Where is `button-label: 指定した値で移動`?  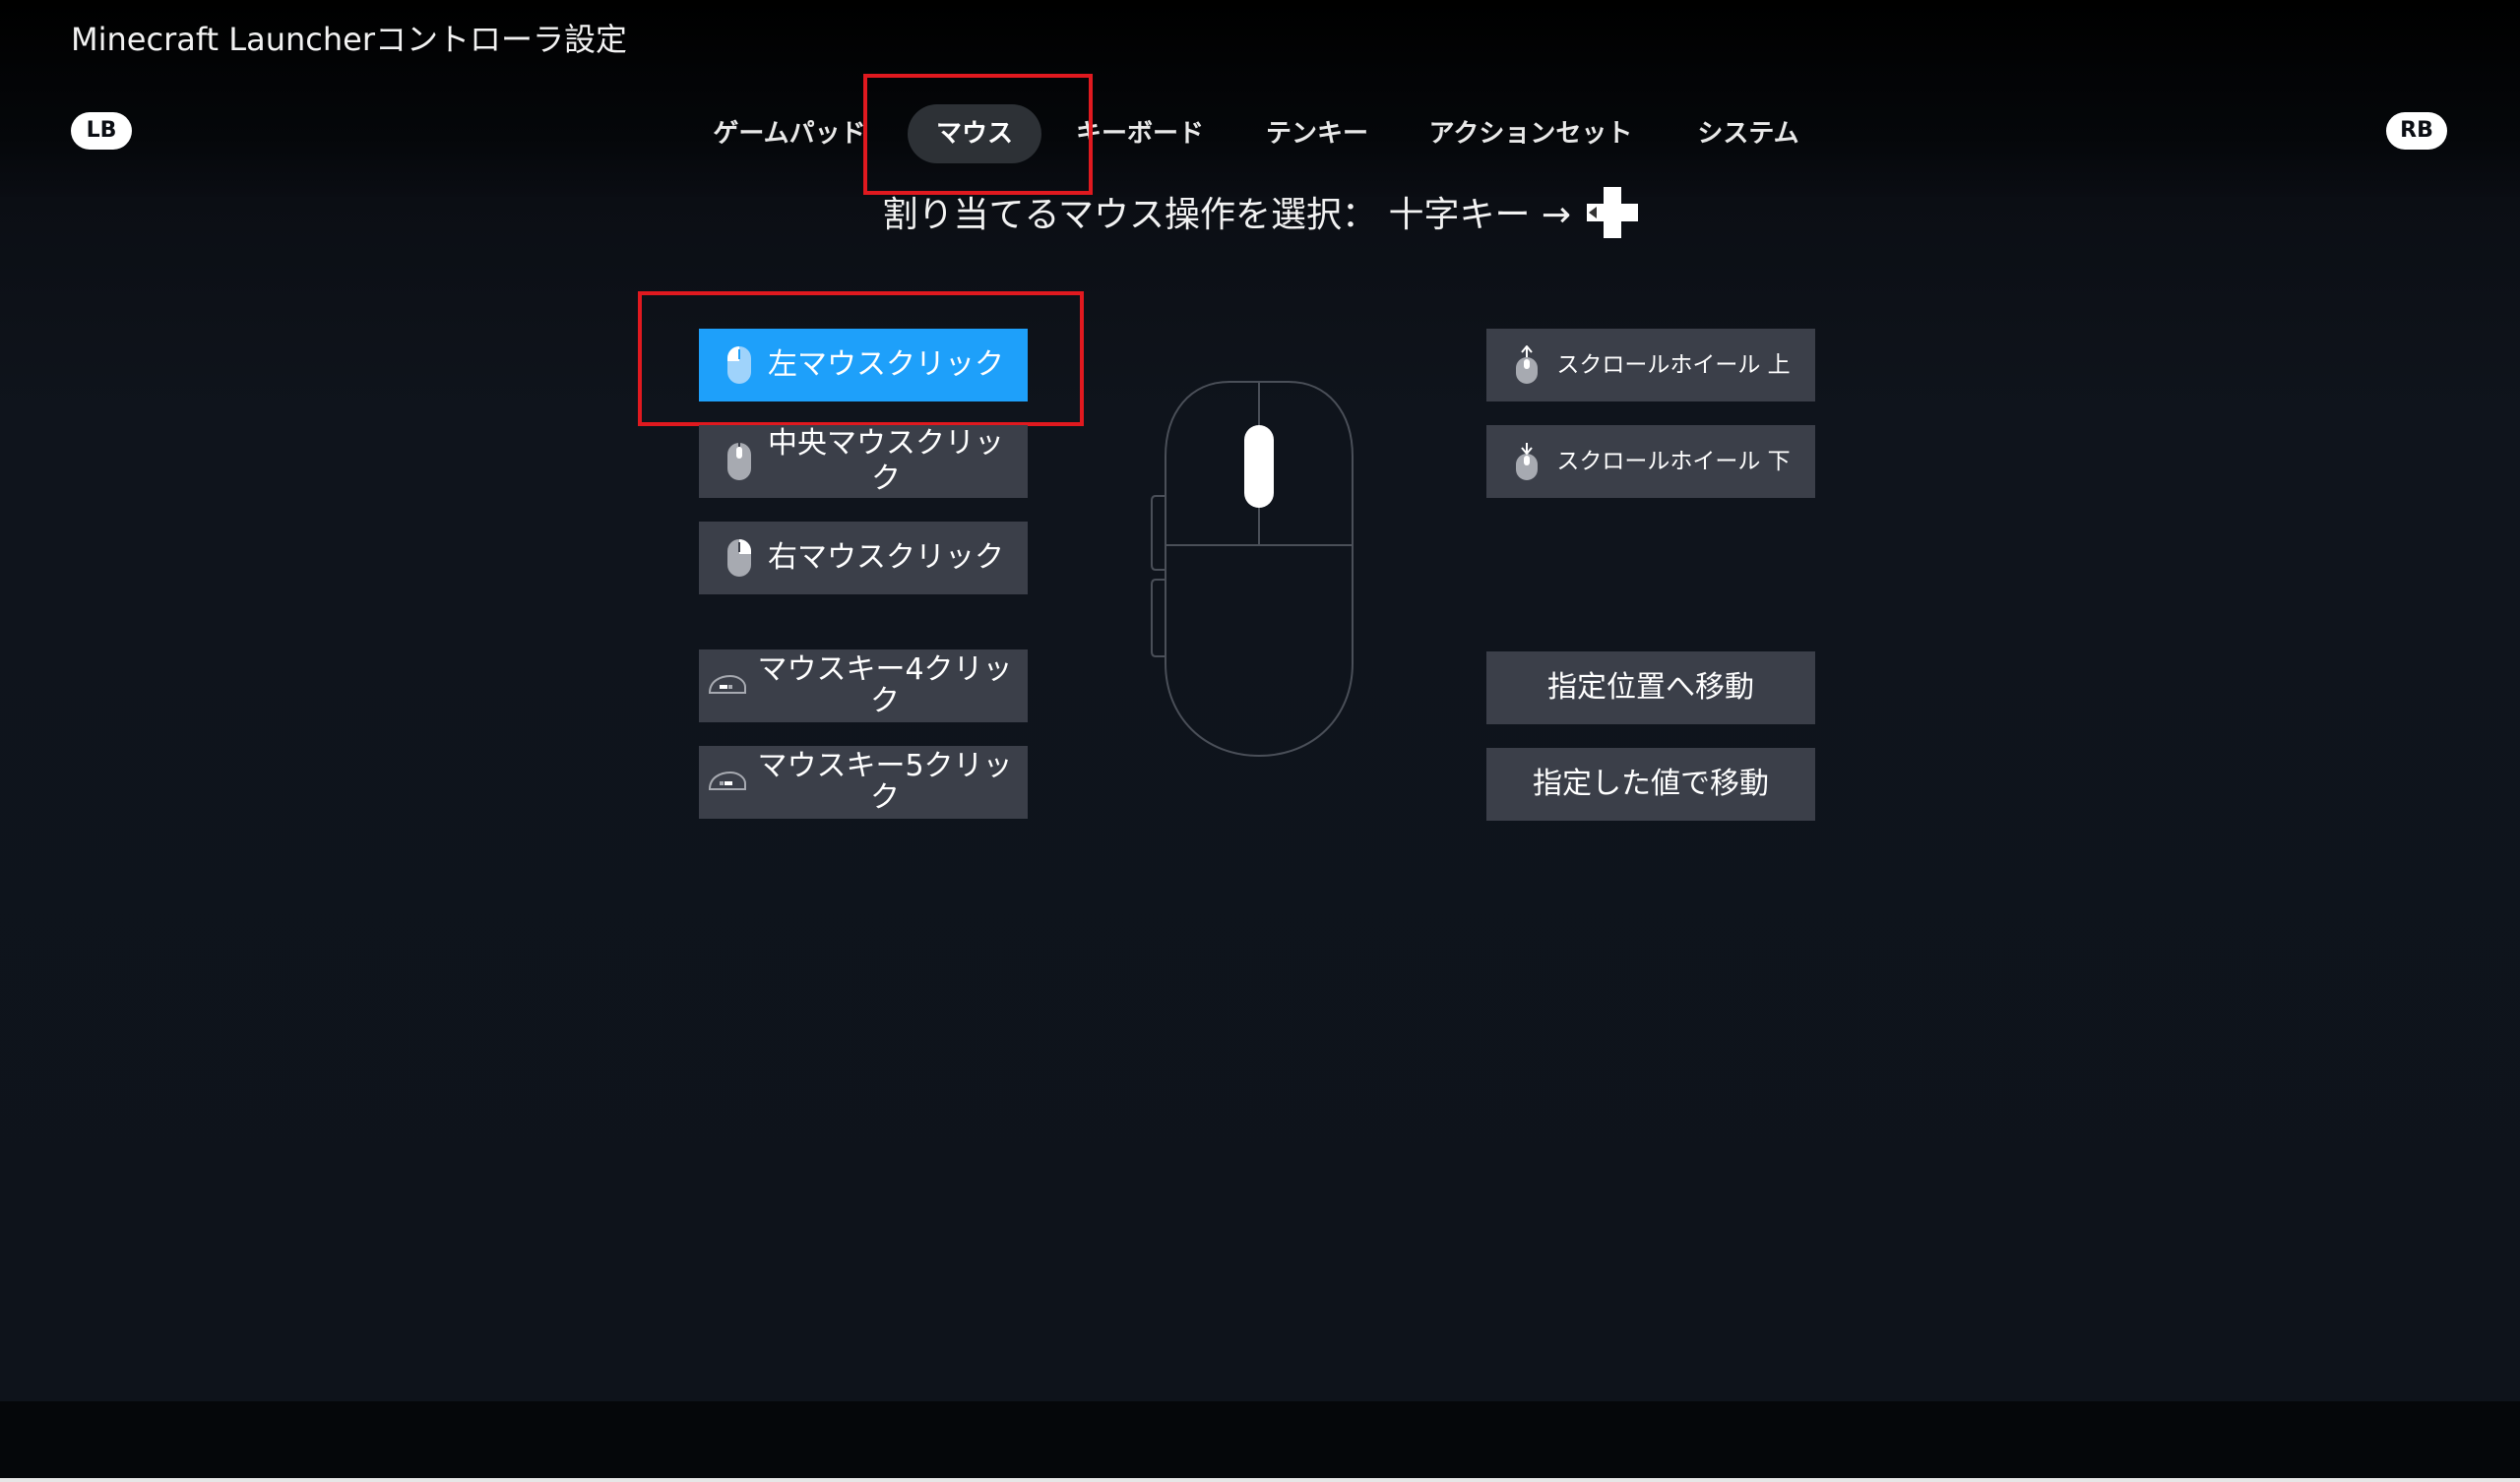 button-label: 指定した値で移動 is located at coordinates (1651, 784).